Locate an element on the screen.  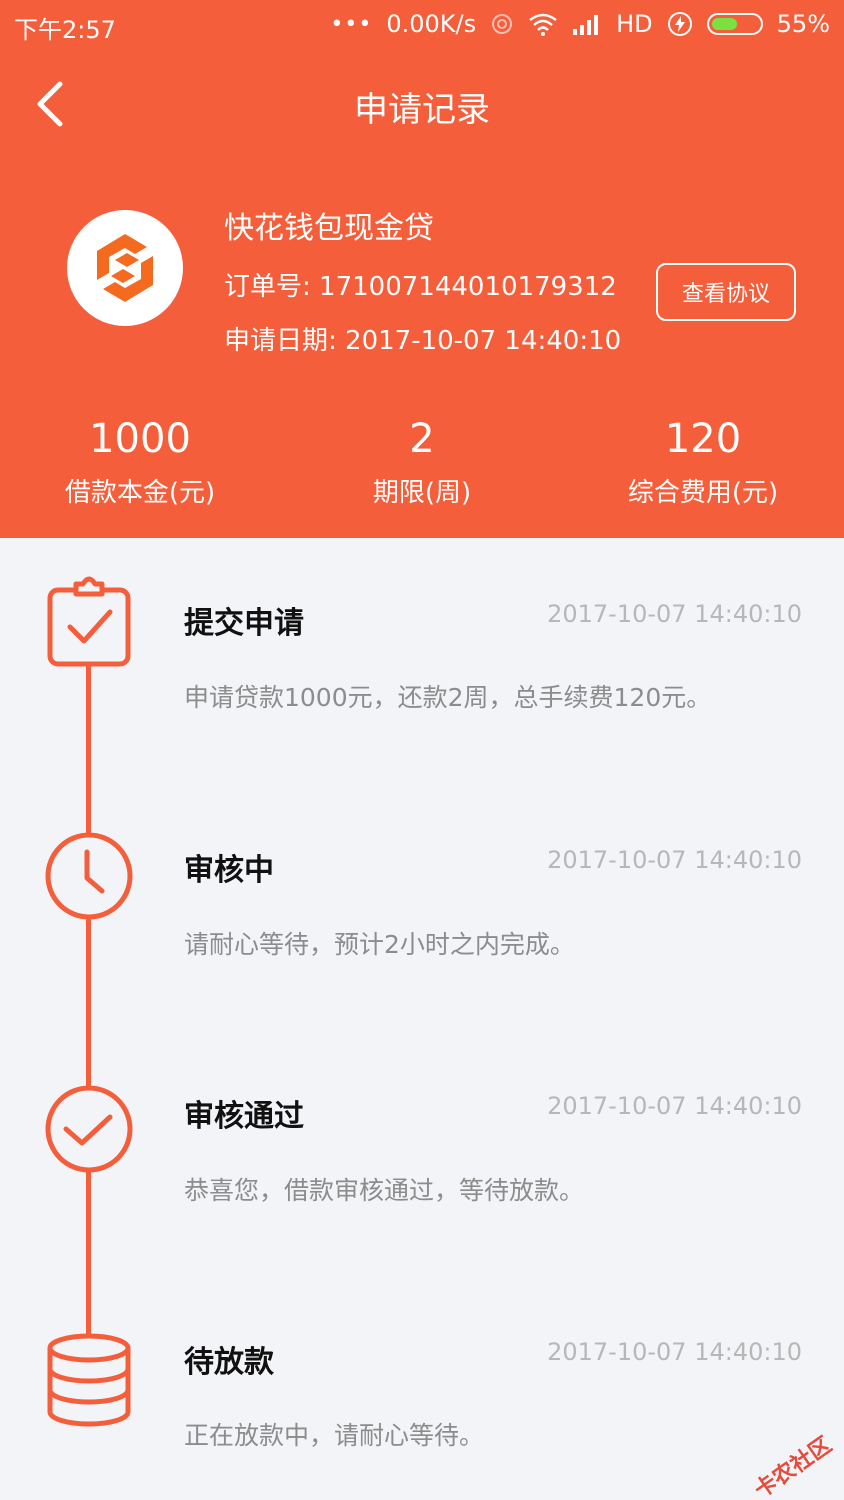
charging-icon is located at coordinates (679, 24).